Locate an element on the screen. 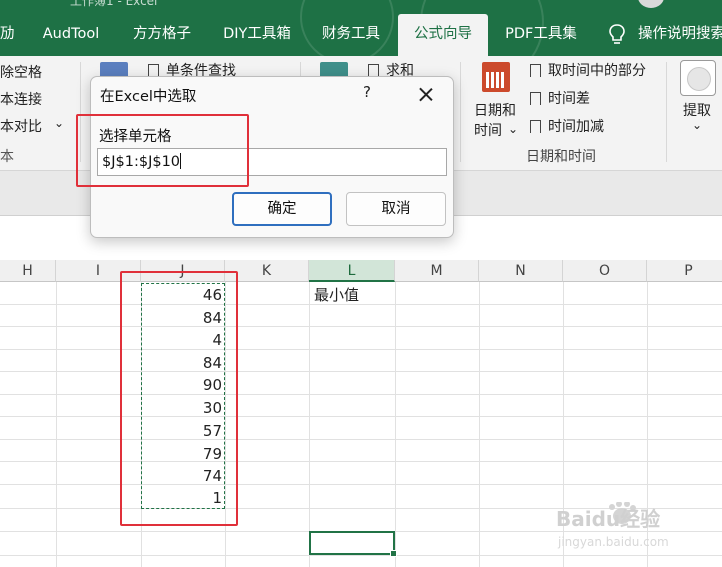 This screenshot has height=567, width=722. ok-button: 确定 is located at coordinates (282, 209).